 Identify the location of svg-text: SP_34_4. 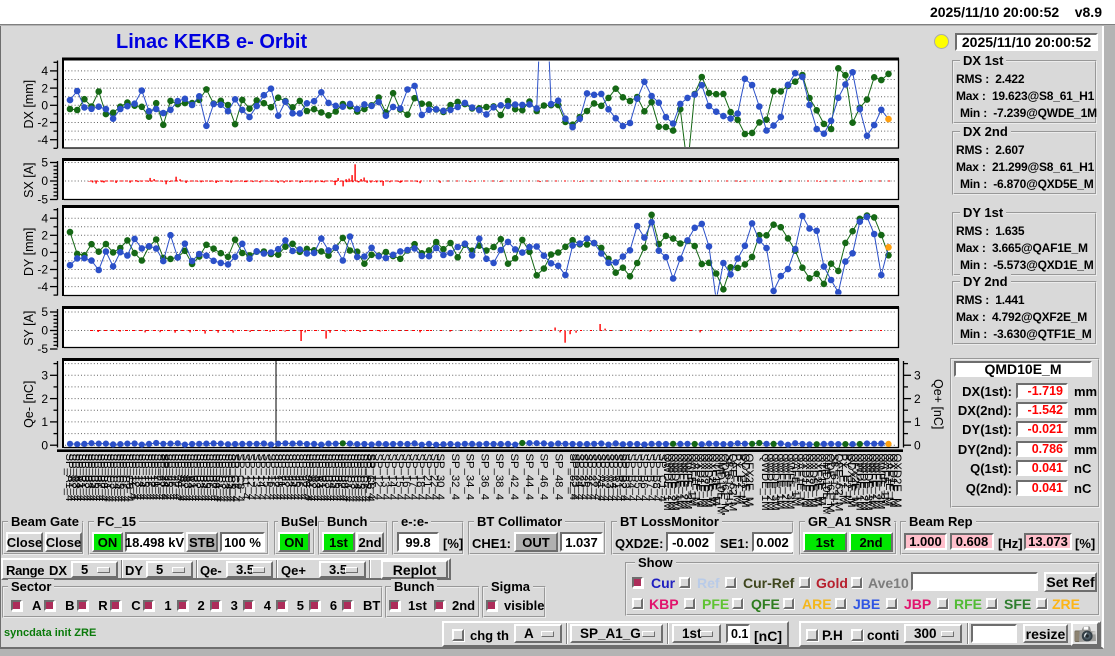
(470, 477).